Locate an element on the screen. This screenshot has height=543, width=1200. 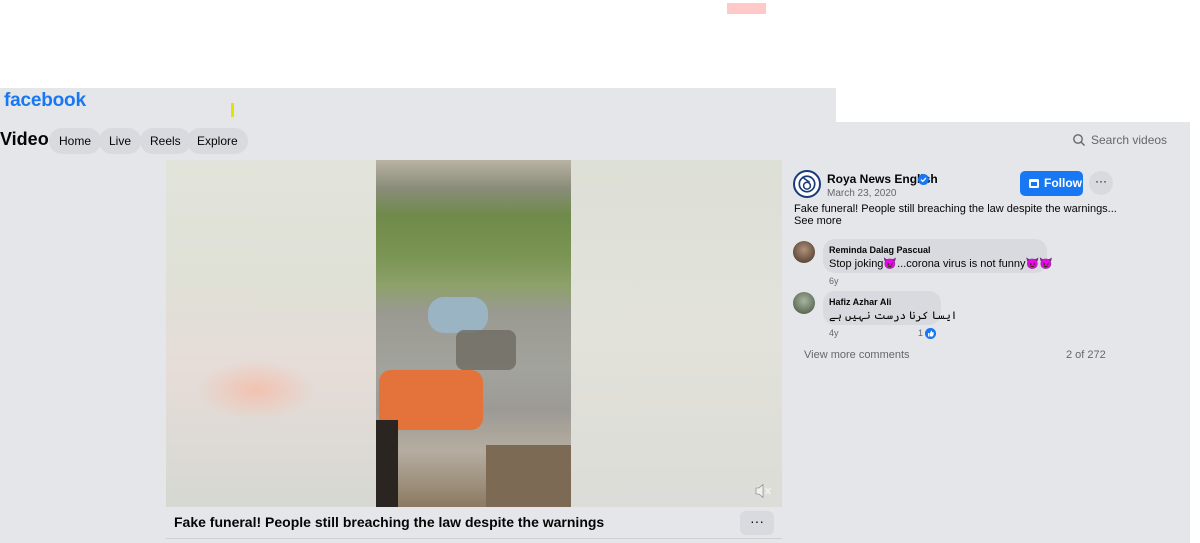
nav-live-button: Live is located at coordinates (120, 141).